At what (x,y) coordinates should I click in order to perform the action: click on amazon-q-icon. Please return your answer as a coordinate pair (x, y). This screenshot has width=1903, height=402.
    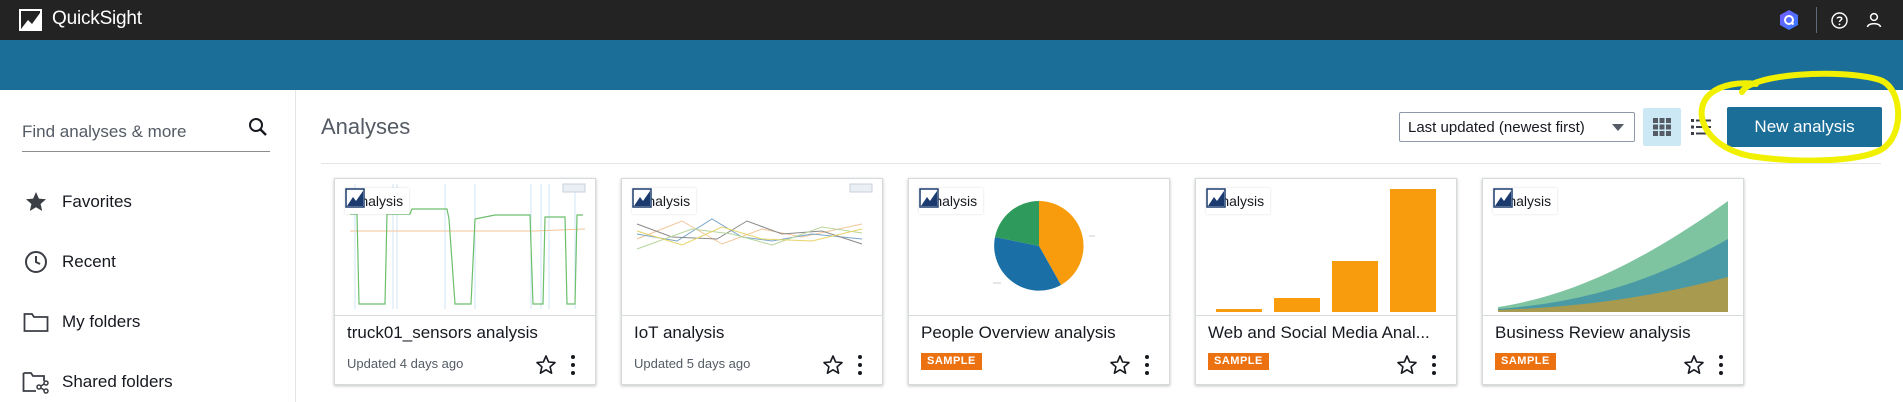
    Looking at the image, I should click on (1789, 20).